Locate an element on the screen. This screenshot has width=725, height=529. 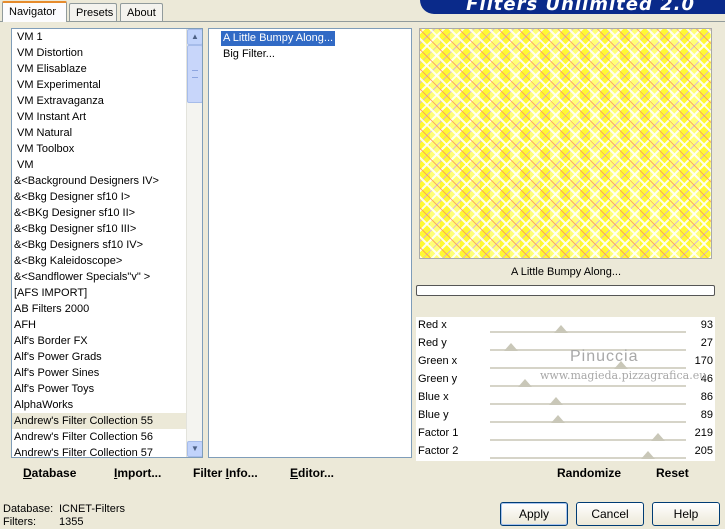
category-item: Andrew's Filter Collection 57 is located at coordinates (100, 451).